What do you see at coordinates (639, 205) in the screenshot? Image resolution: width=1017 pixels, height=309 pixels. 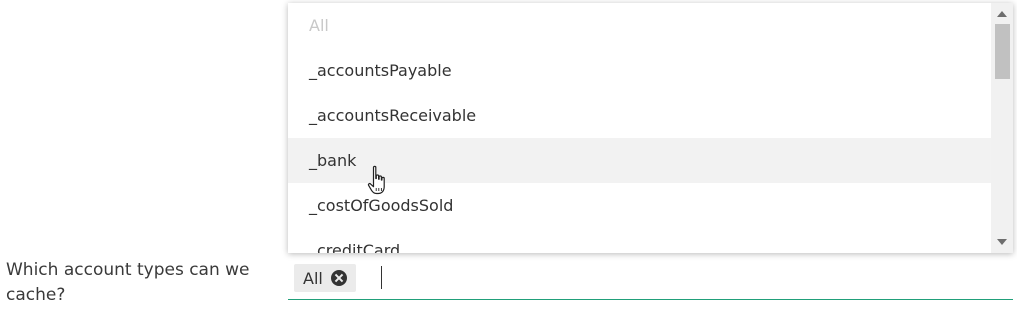 I see `option-cost-of-goods-sold: _costOfGoodsSold` at bounding box center [639, 205].